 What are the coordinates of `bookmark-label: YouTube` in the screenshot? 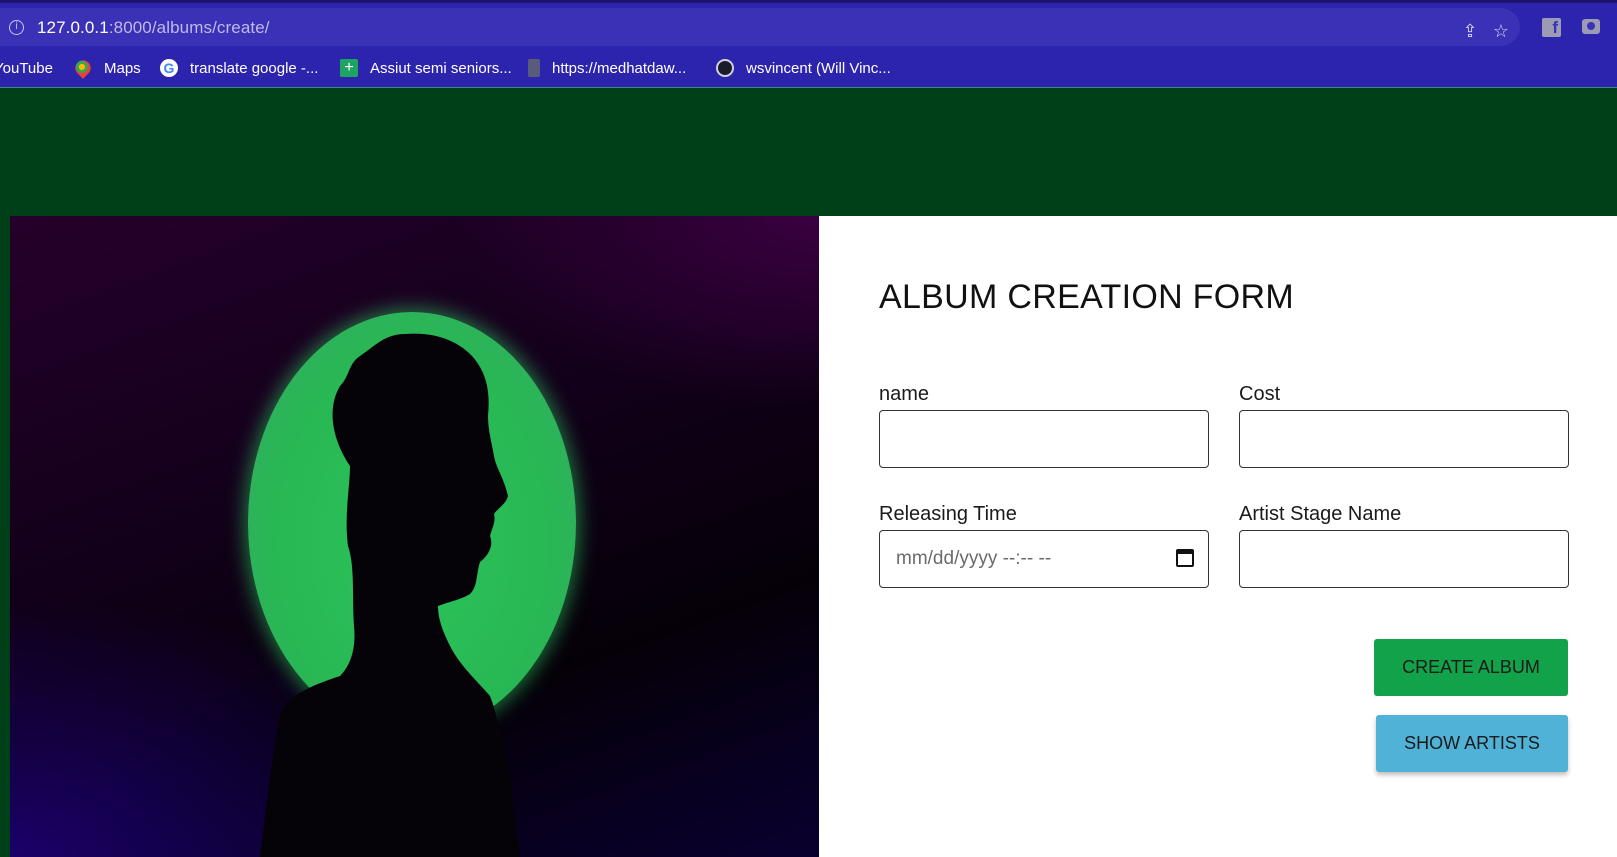 It's located at (26, 68).